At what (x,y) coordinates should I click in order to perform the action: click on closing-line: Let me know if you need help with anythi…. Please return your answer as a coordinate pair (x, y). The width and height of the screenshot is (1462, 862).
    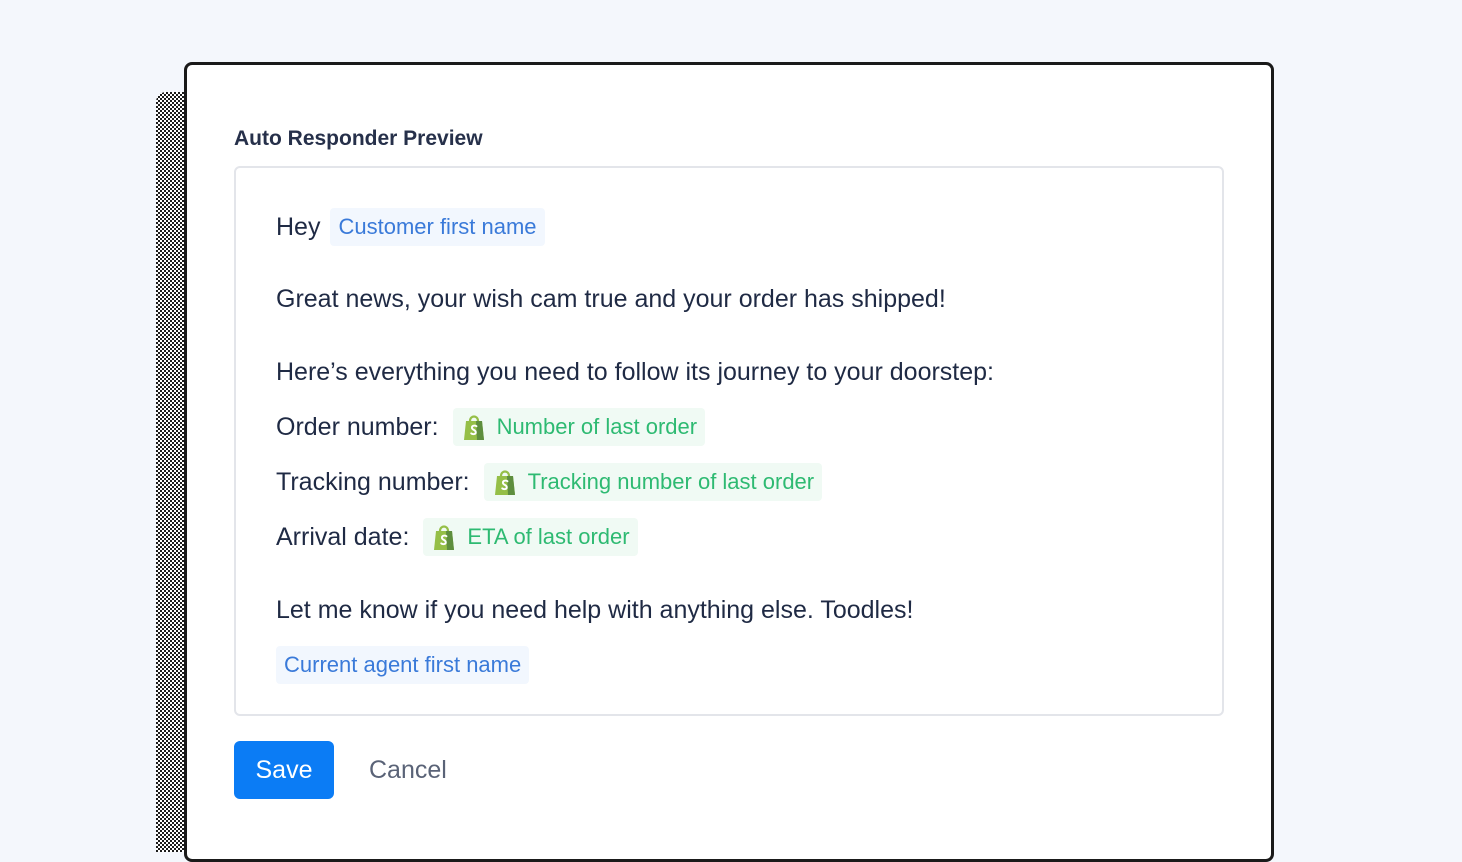
    Looking at the image, I should click on (594, 610).